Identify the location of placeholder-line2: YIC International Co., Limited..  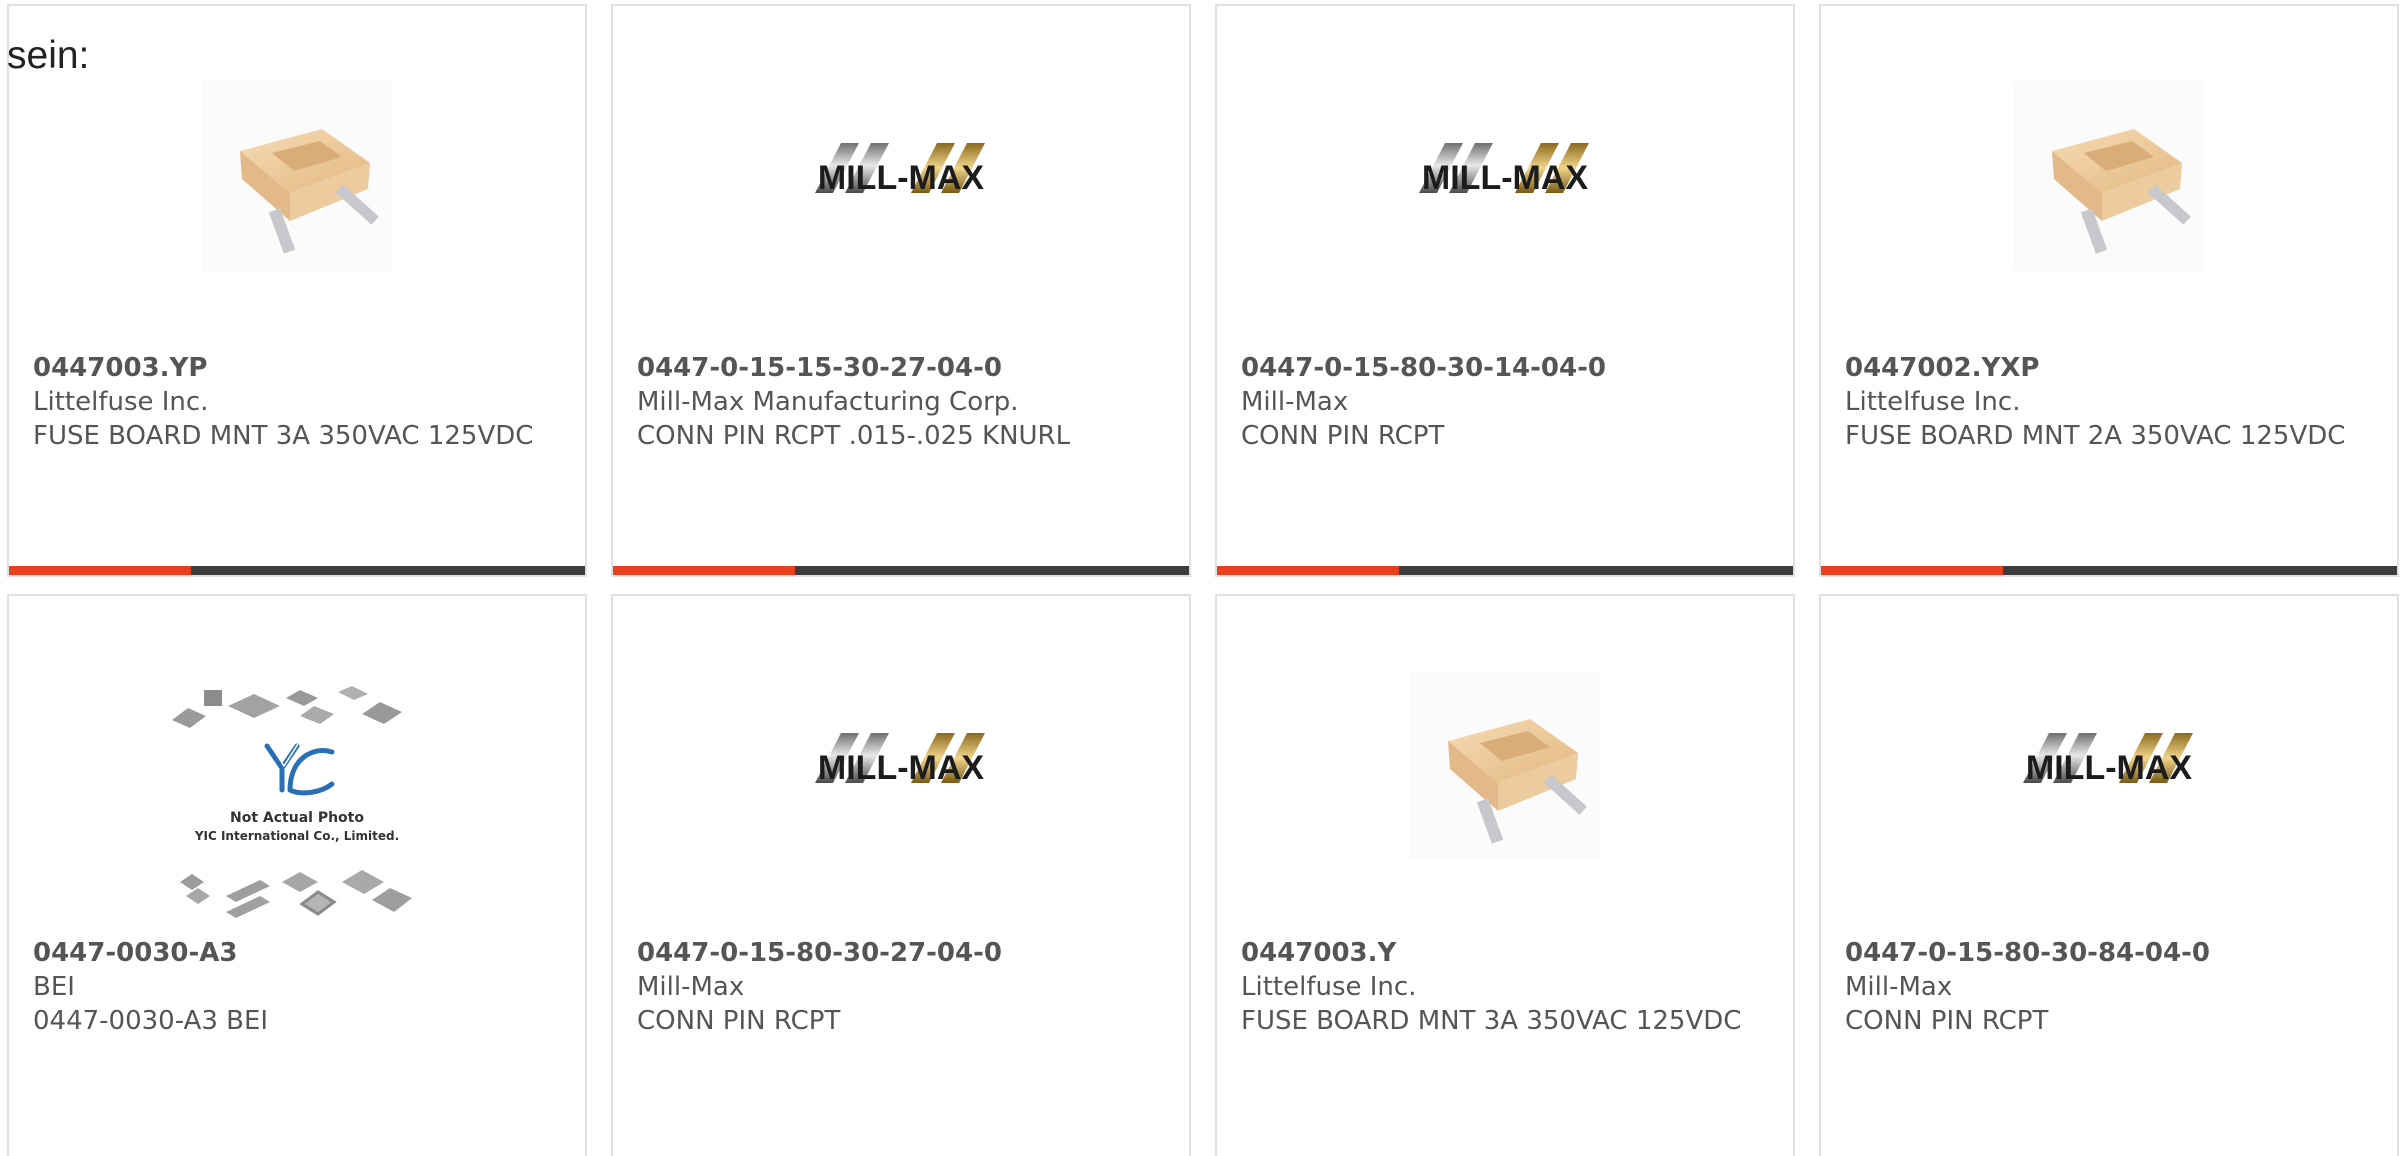
(296, 836).